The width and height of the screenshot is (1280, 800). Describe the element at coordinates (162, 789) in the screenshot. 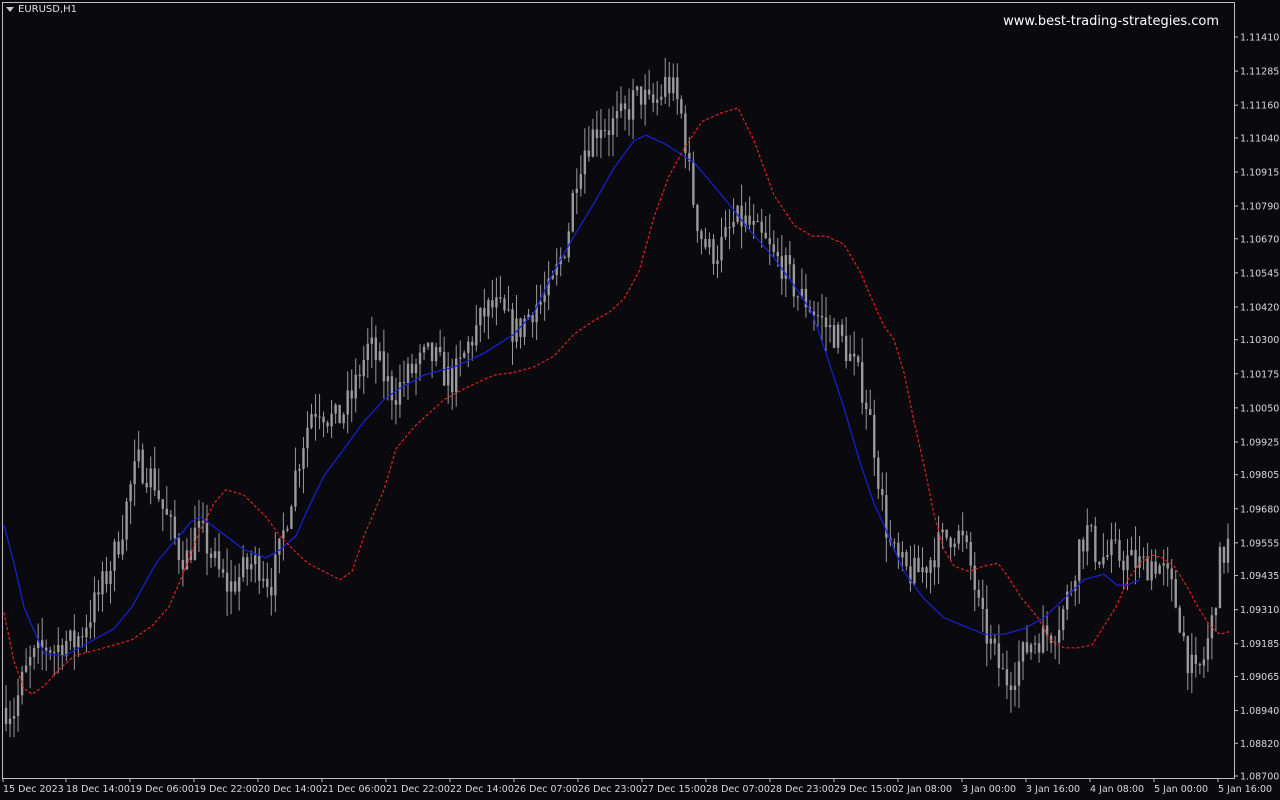

I see `x-tick-label: 19 Dec 06:00` at that location.